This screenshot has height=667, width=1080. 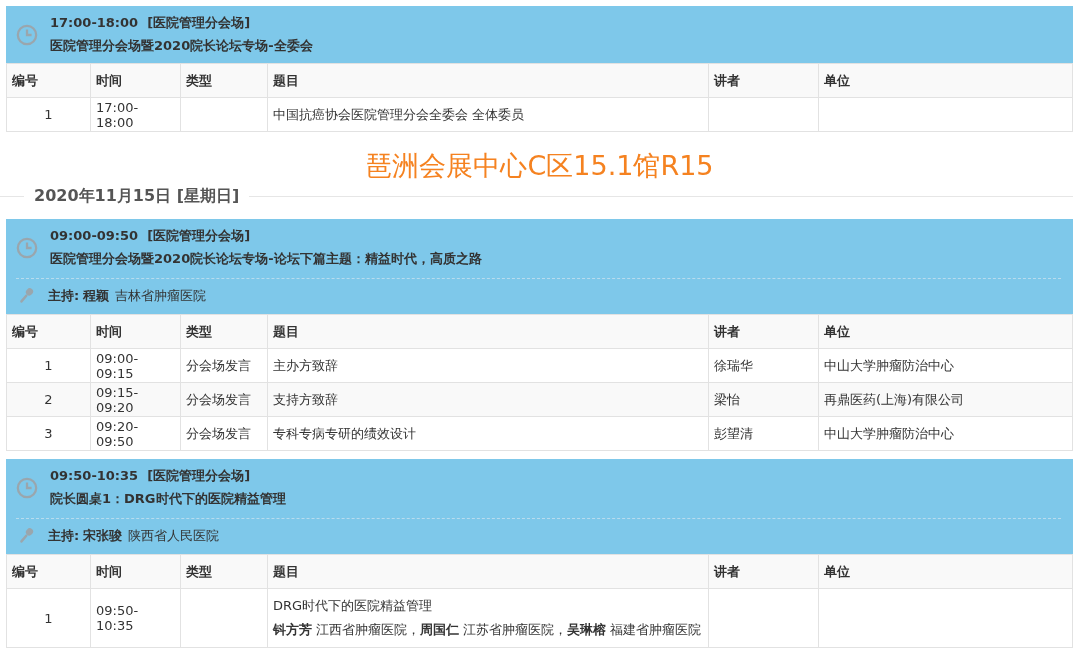 I want to click on table-cell: 09:15-09:20, so click(x=117, y=399).